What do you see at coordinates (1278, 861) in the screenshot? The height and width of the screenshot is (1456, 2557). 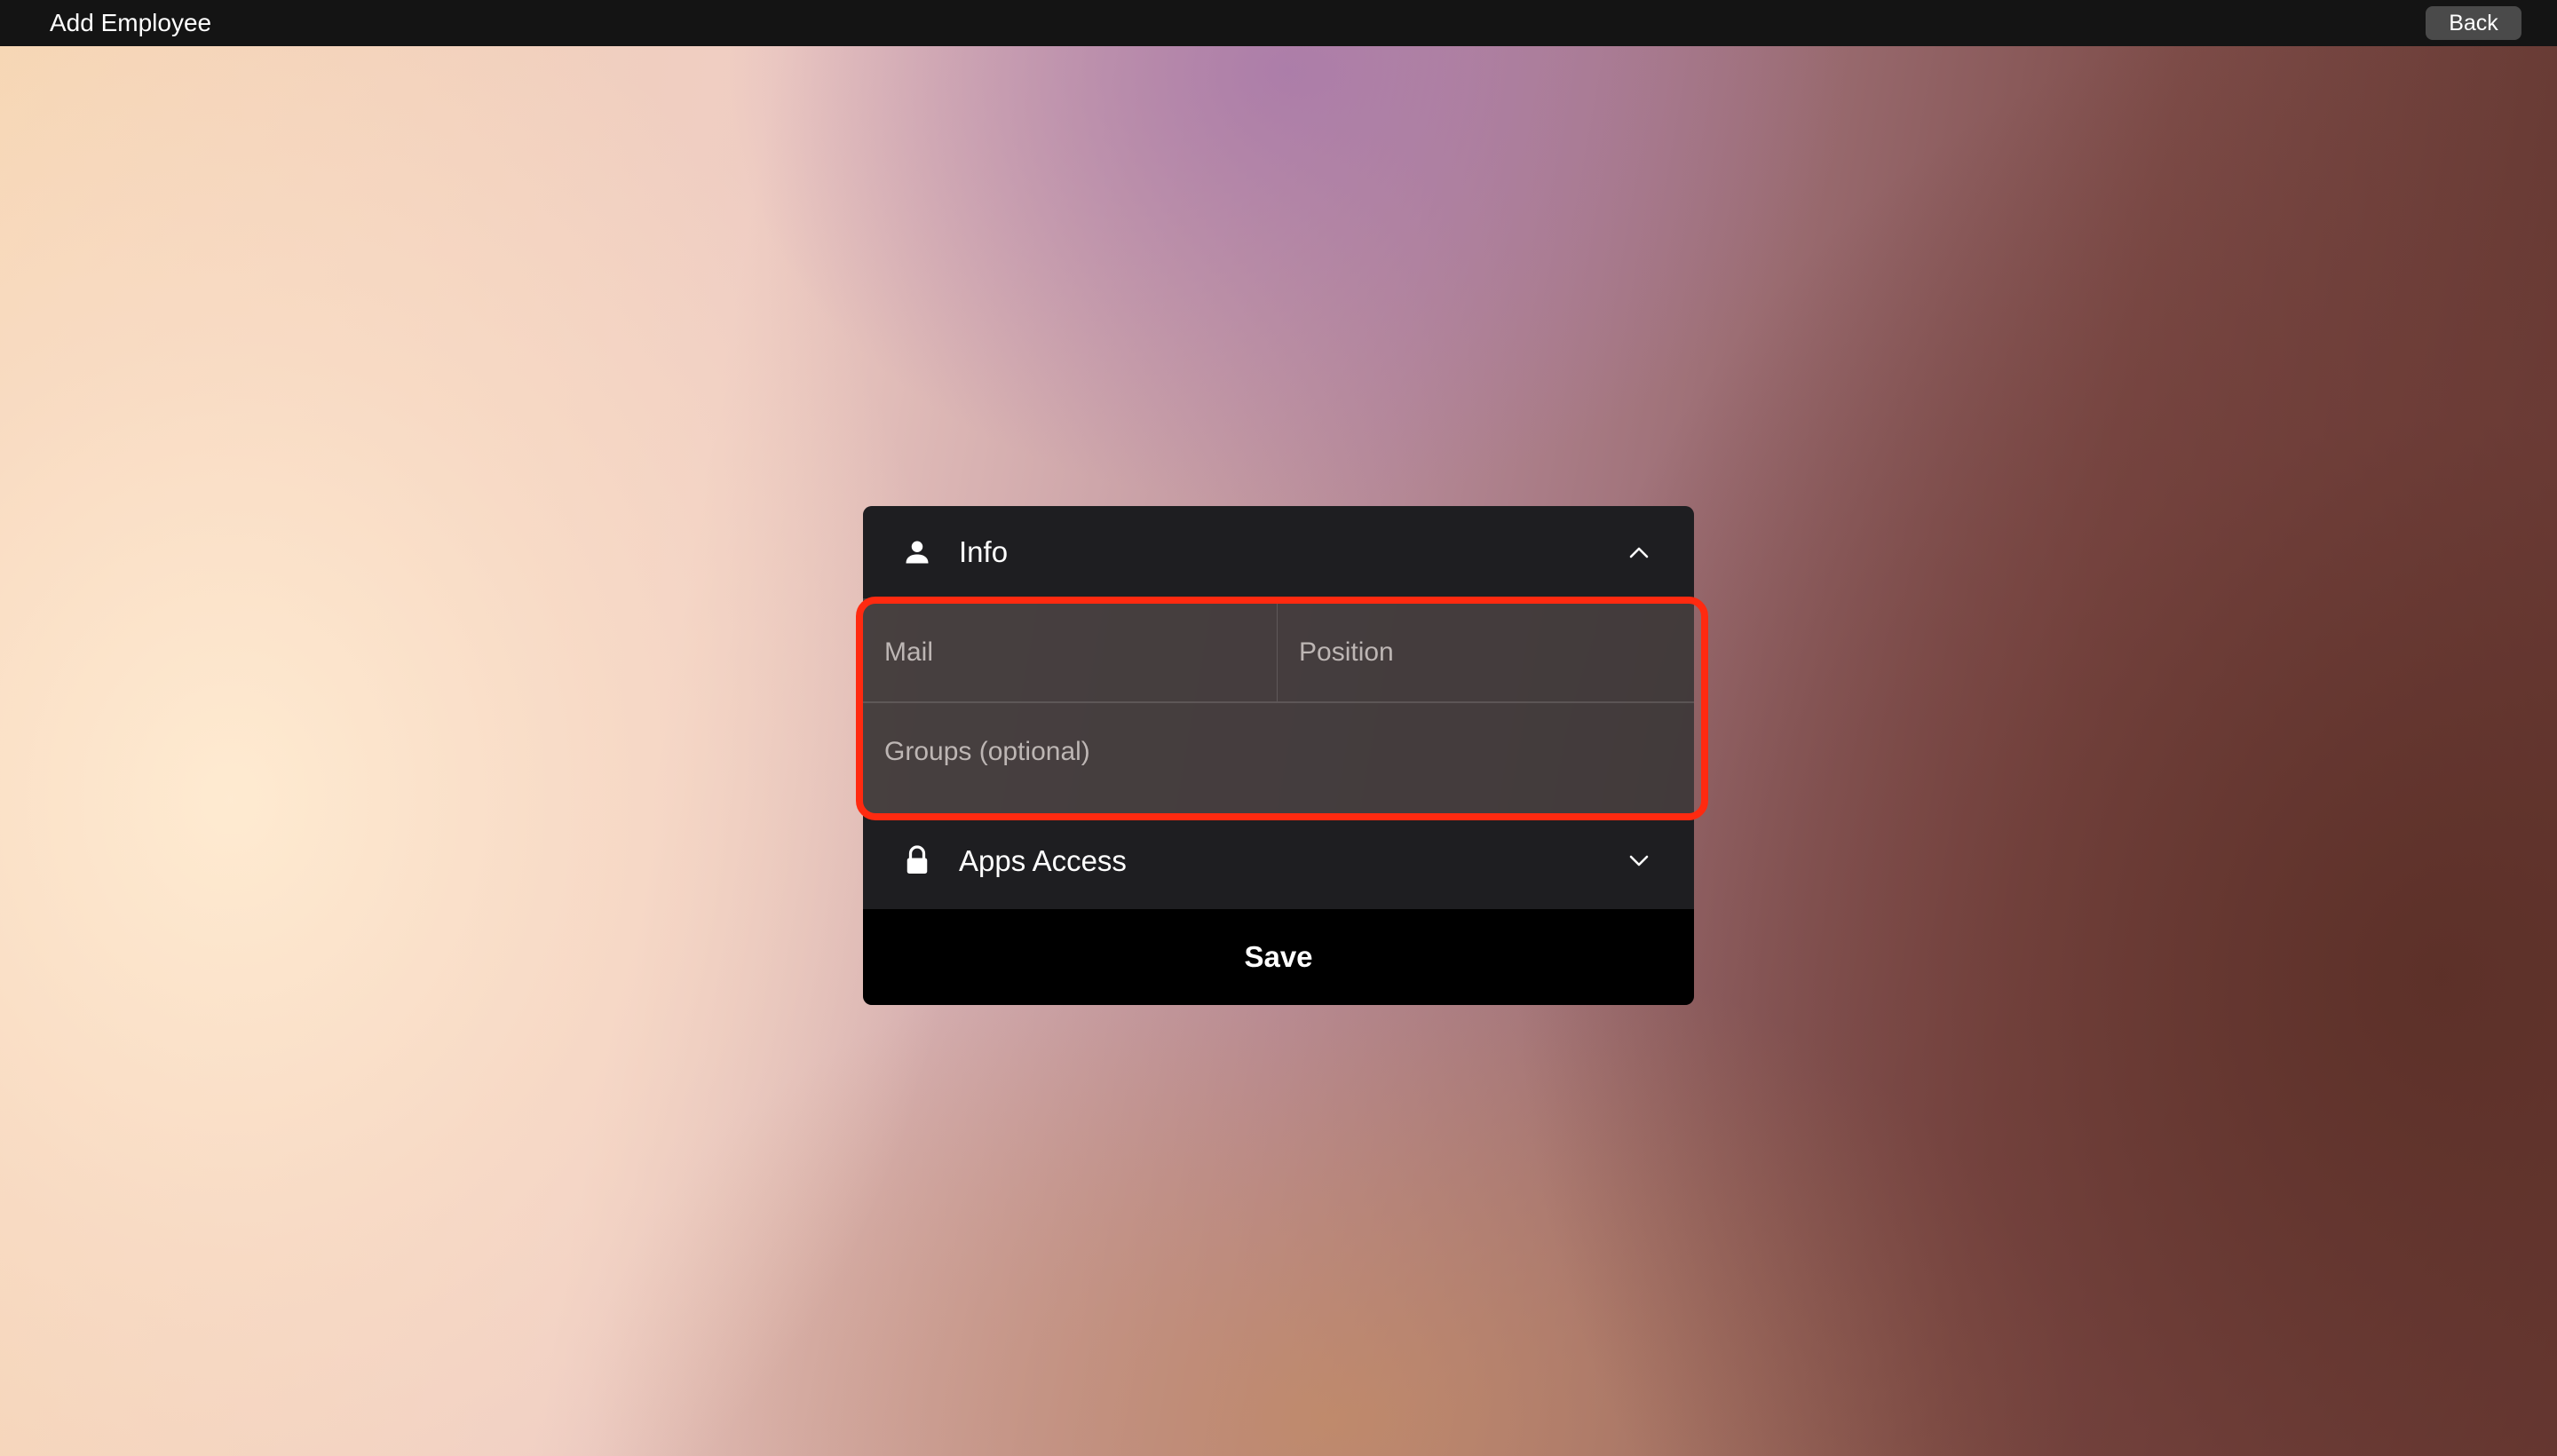 I see `apps-access-section-header: Apps Access` at bounding box center [1278, 861].